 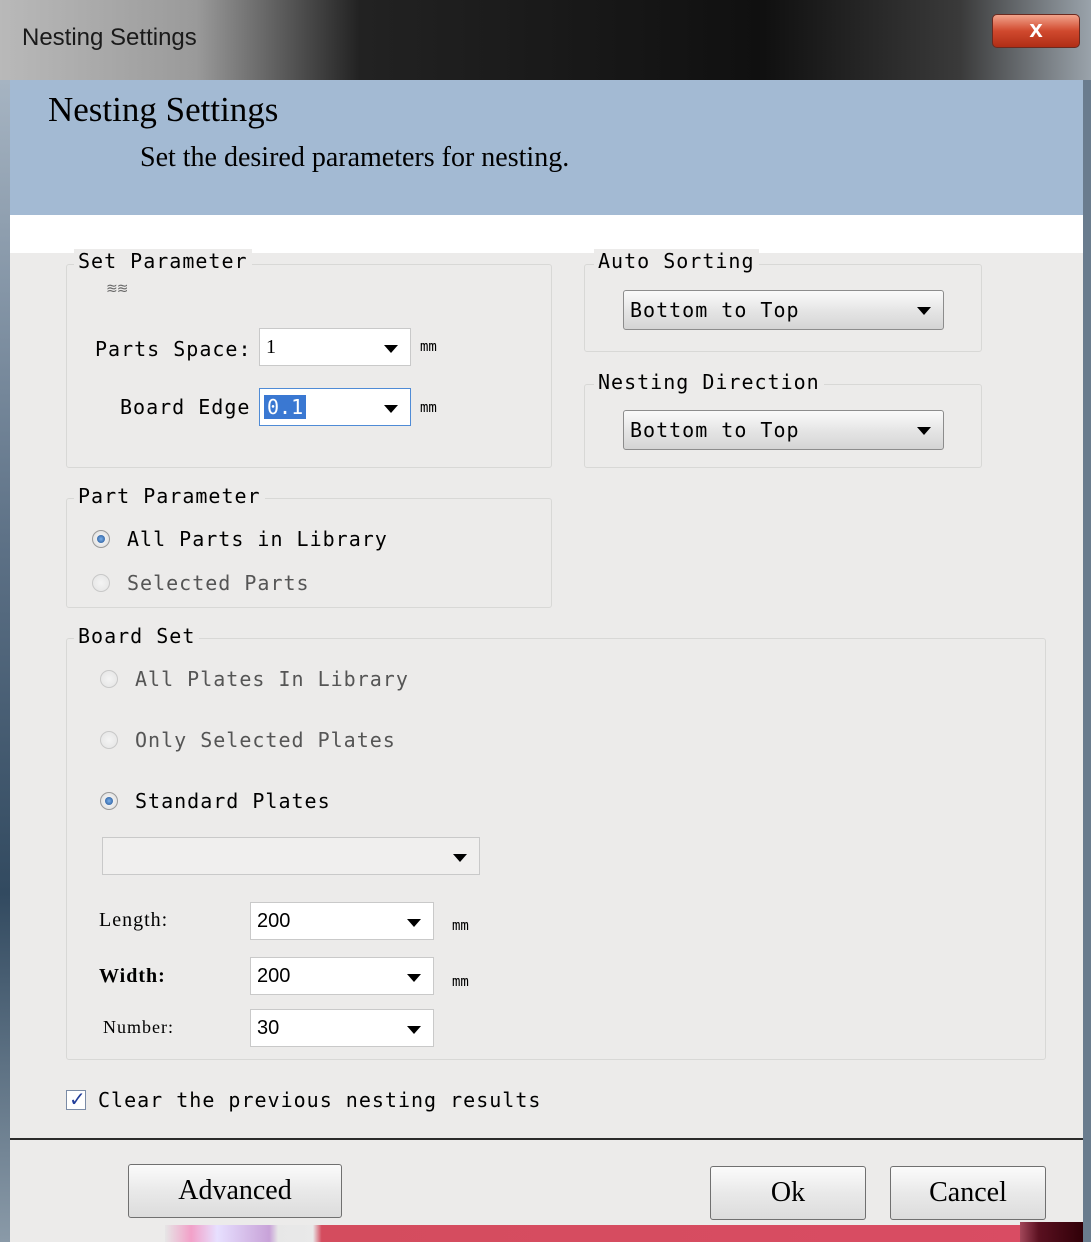 I want to click on selected-parts-label: Selected Parts, so click(x=218, y=583).